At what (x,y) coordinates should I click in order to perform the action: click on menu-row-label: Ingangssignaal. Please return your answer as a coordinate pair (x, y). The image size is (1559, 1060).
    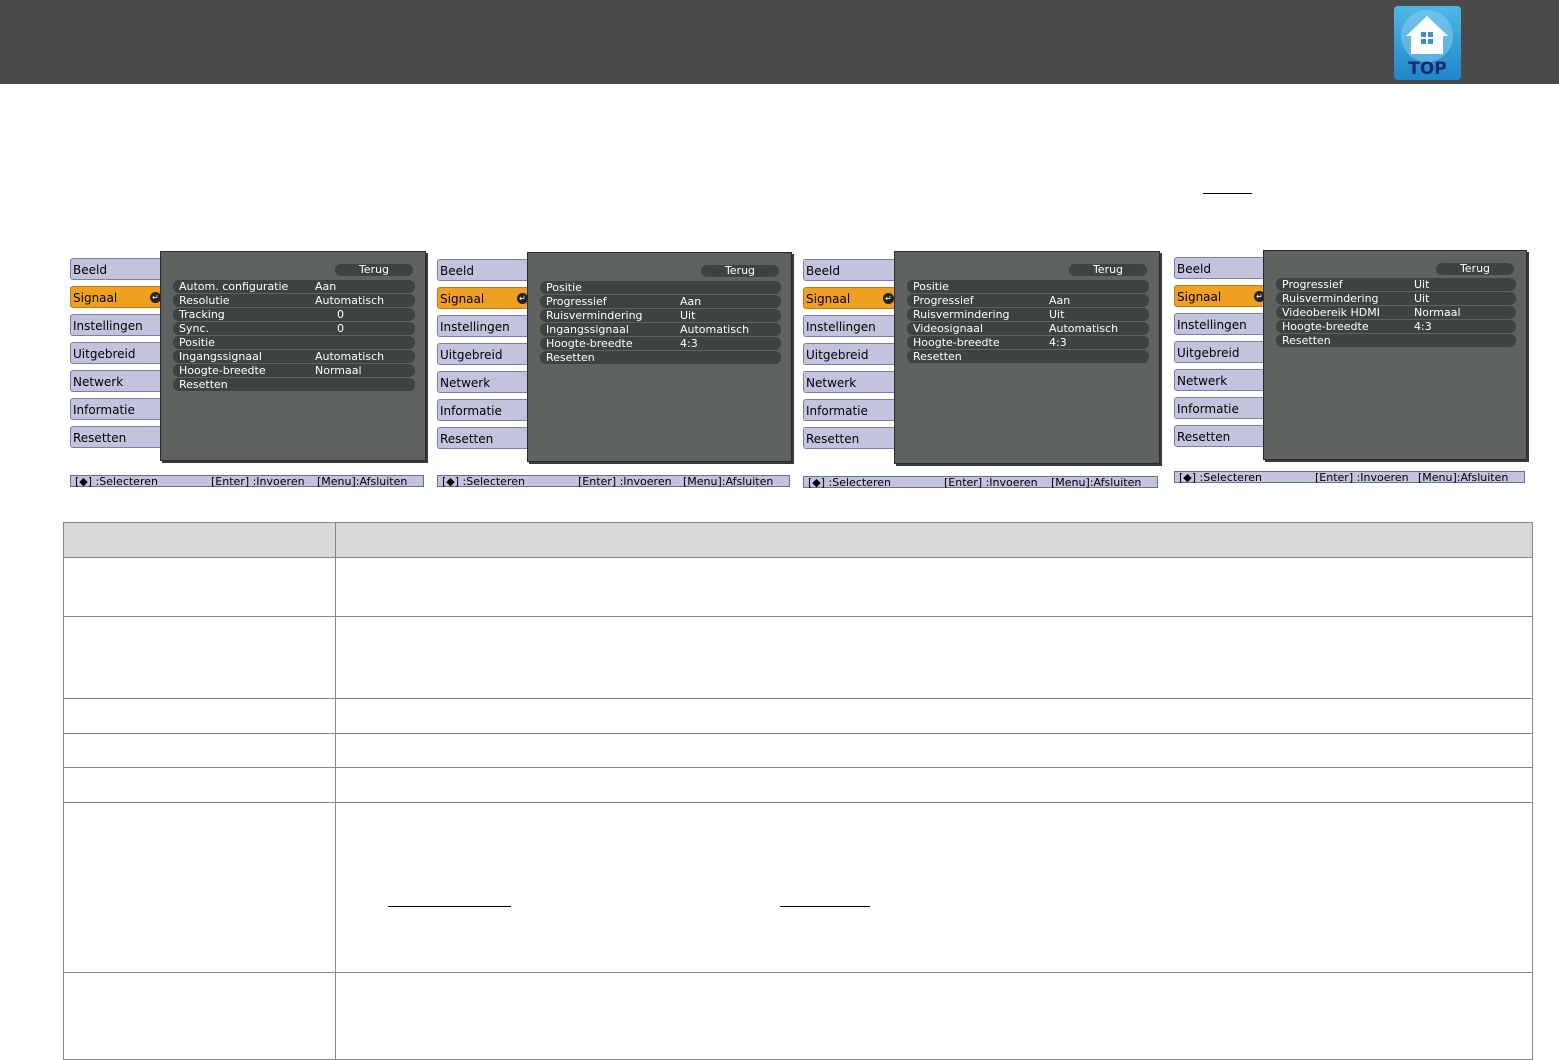
    Looking at the image, I should click on (587, 329).